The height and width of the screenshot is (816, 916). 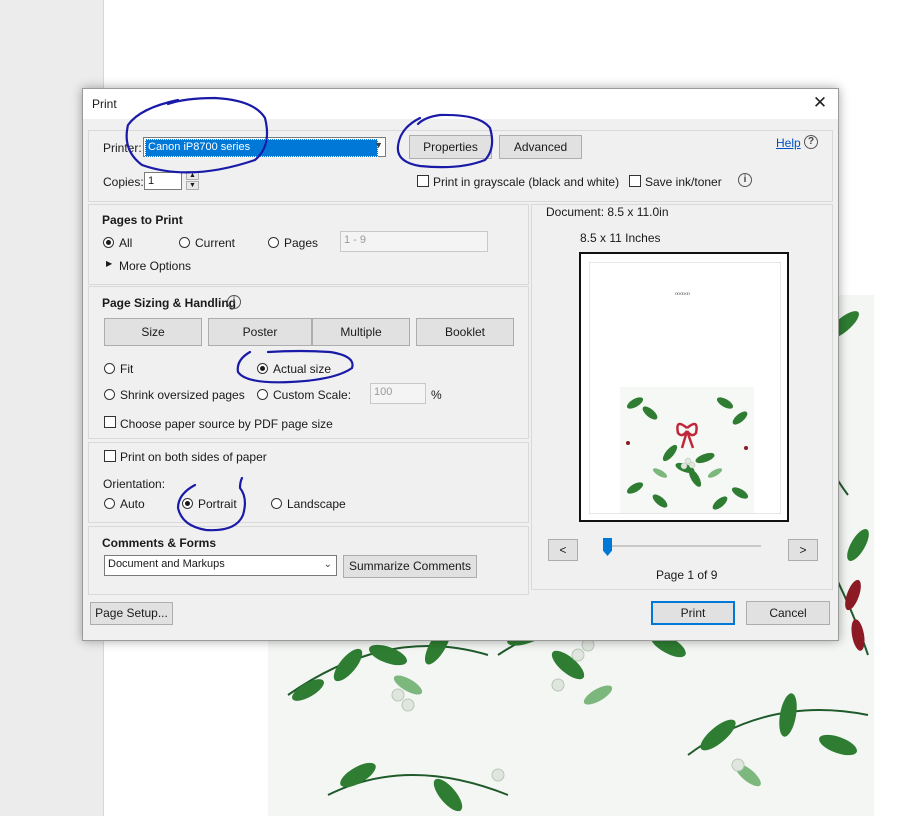 What do you see at coordinates (166, 564) in the screenshot?
I see `comments-selected-value: Document and Markups` at bounding box center [166, 564].